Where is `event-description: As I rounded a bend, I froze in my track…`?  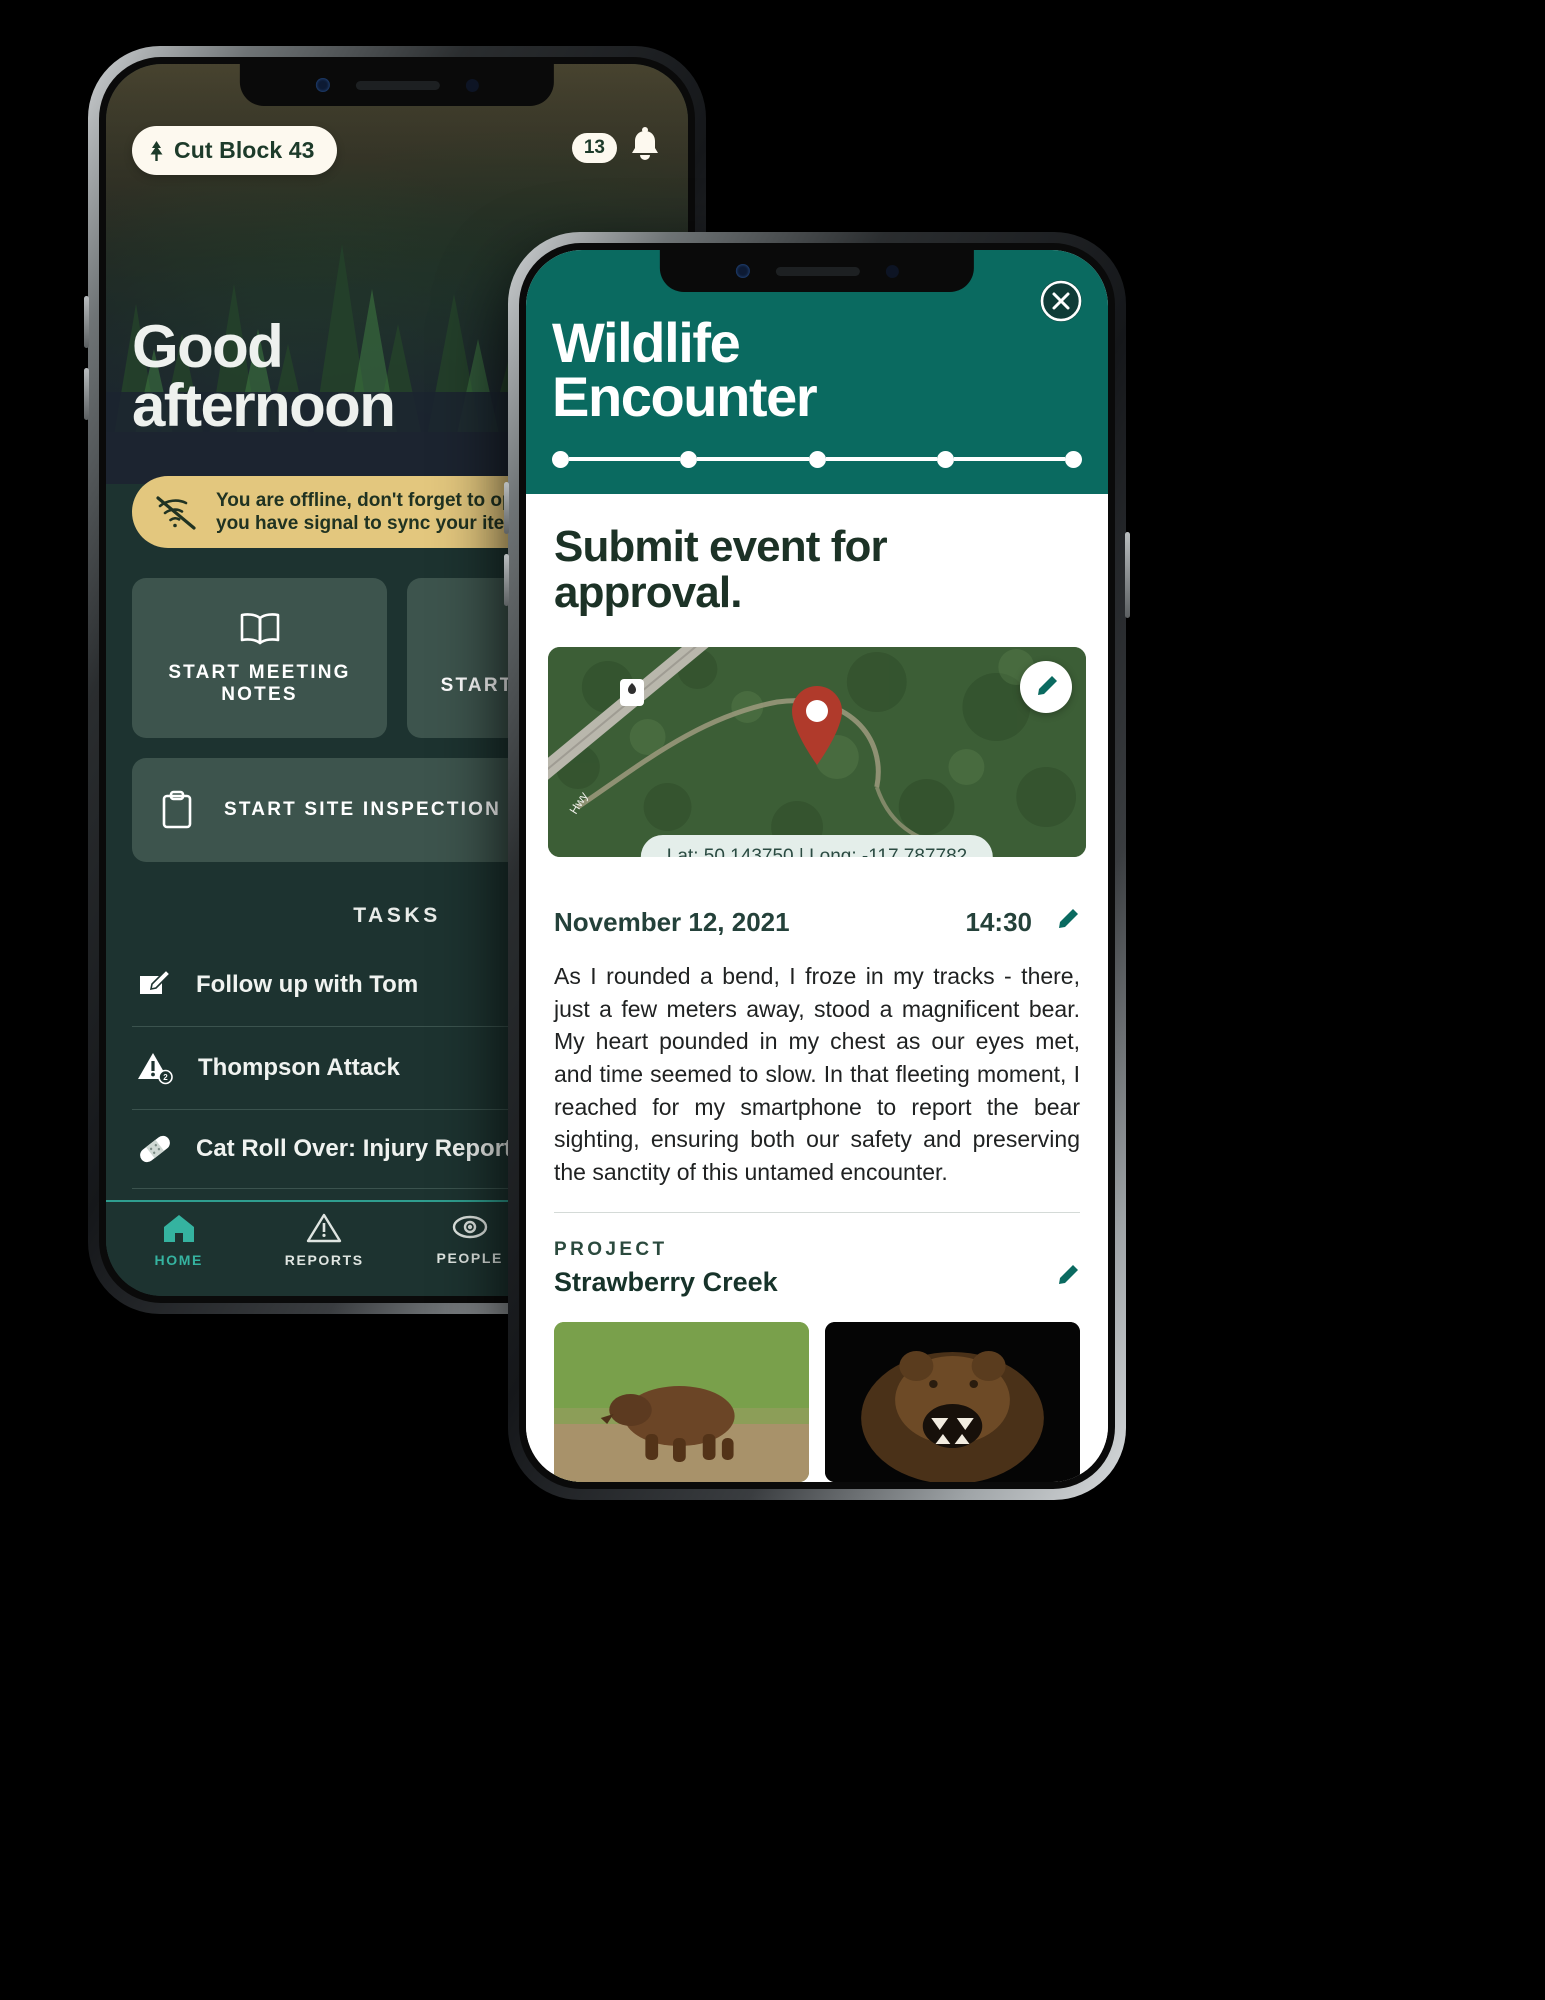
event-description: As I rounded a bend, I froze in my track… is located at coordinates (817, 1073).